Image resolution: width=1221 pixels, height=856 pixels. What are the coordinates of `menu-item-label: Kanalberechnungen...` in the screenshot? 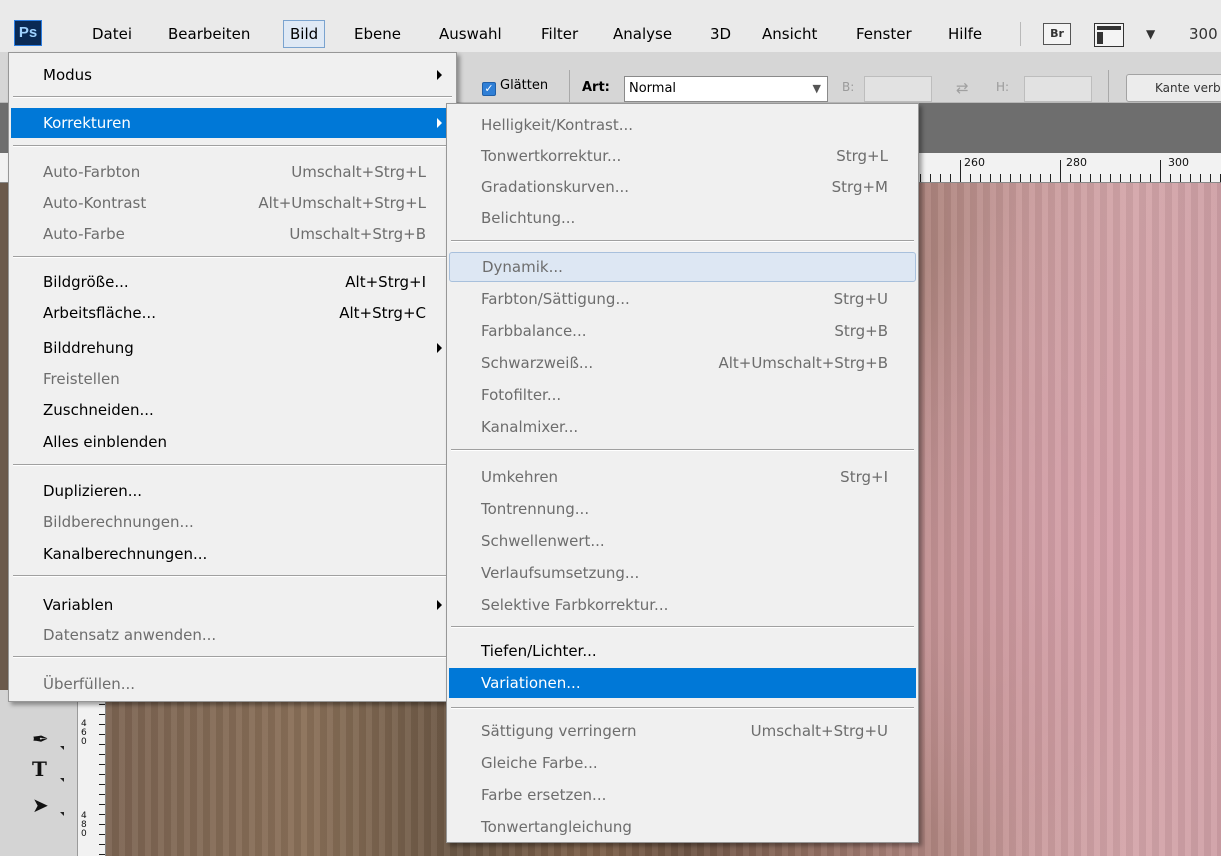 It's located at (125, 554).